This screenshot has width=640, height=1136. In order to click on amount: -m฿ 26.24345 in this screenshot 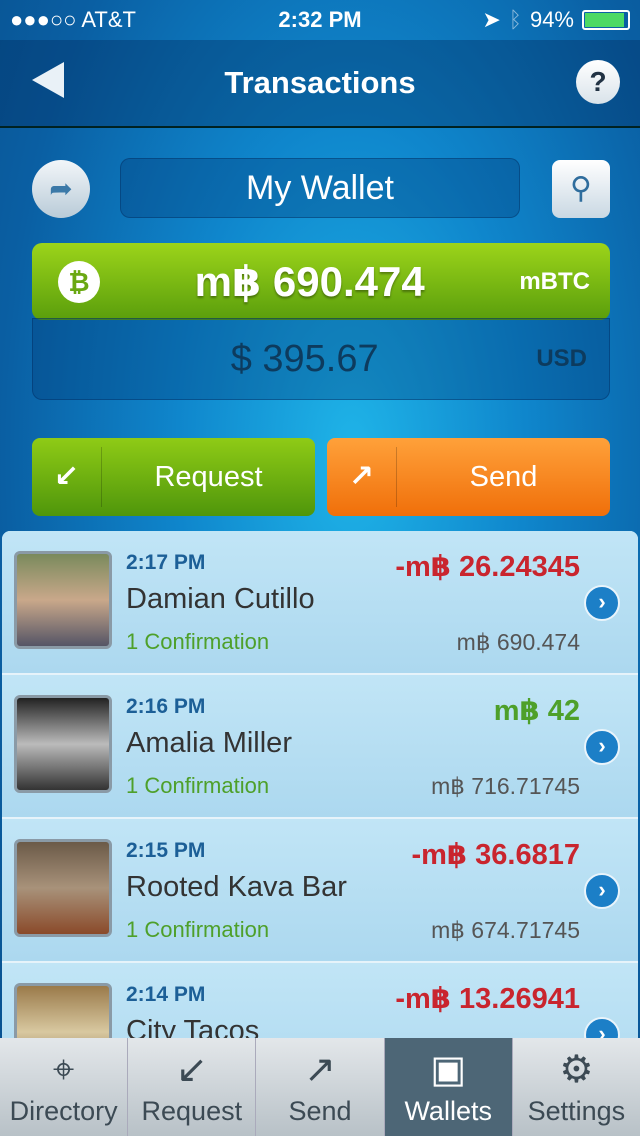, I will do `click(487, 567)`.